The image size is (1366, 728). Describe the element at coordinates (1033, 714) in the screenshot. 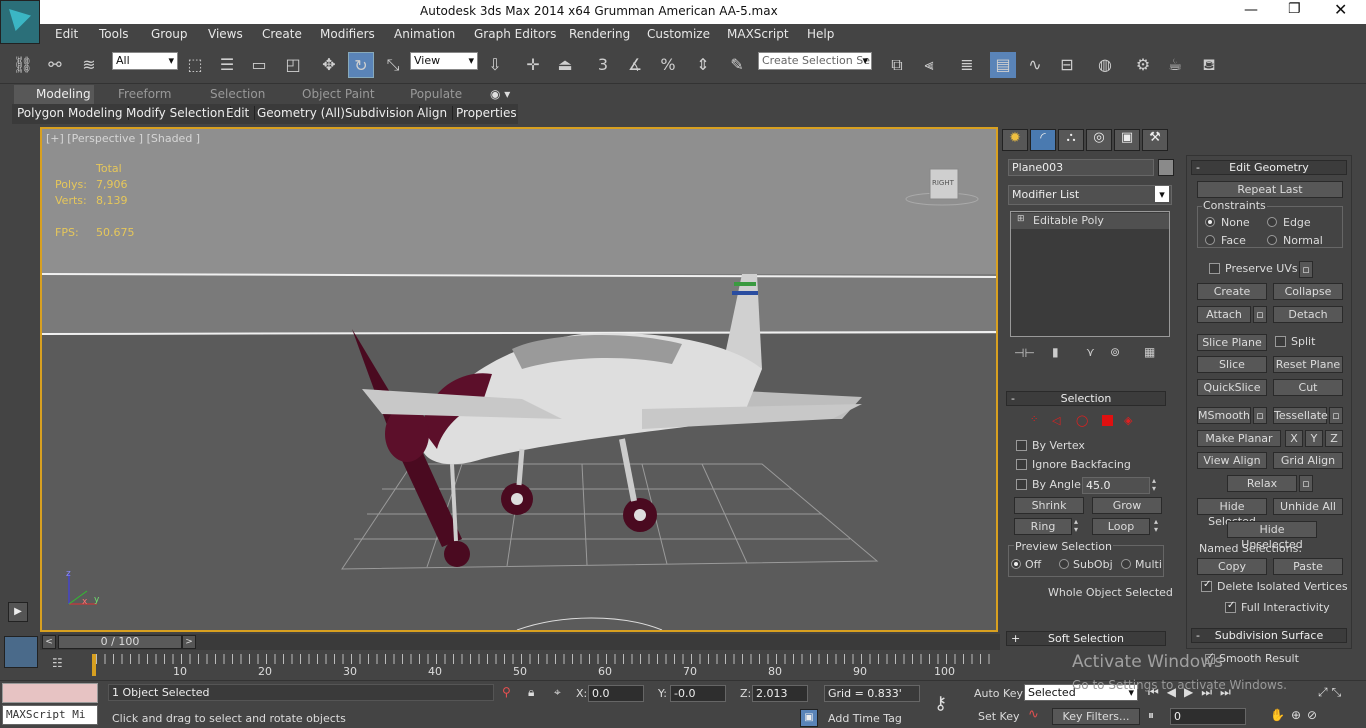

I see `key-curve-icon: ∿` at that location.